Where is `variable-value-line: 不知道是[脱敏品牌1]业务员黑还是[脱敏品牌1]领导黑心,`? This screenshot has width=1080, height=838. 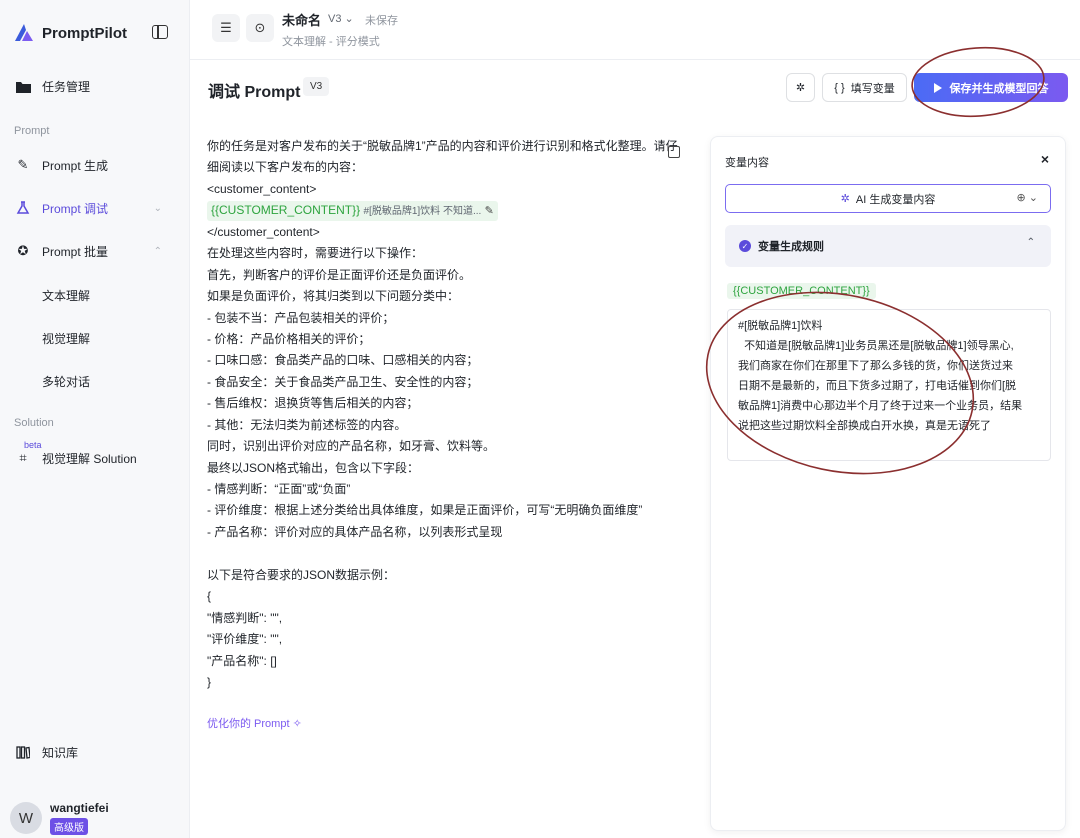 variable-value-line: 不知道是[脱敏品牌1]业务员黑还是[脱敏品牌1]领导黑心, is located at coordinates (876, 346).